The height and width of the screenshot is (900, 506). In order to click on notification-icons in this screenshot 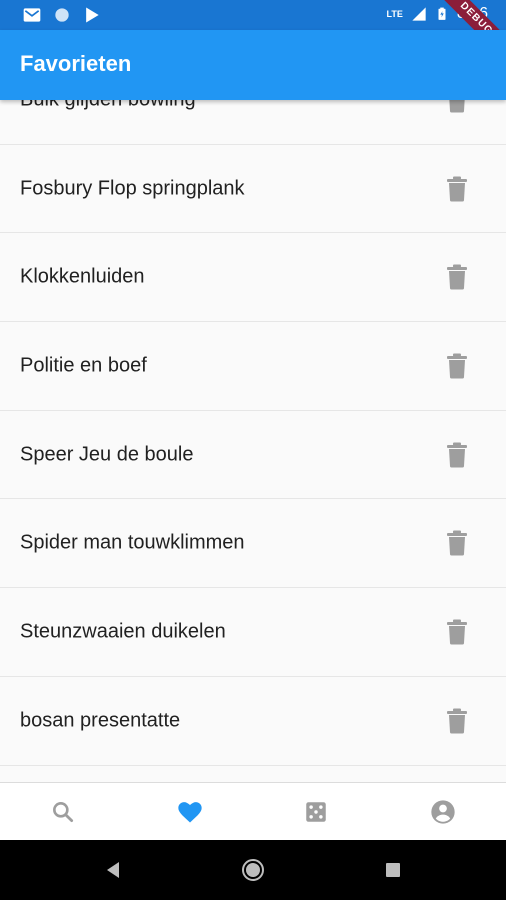, I will do `click(62, 15)`.